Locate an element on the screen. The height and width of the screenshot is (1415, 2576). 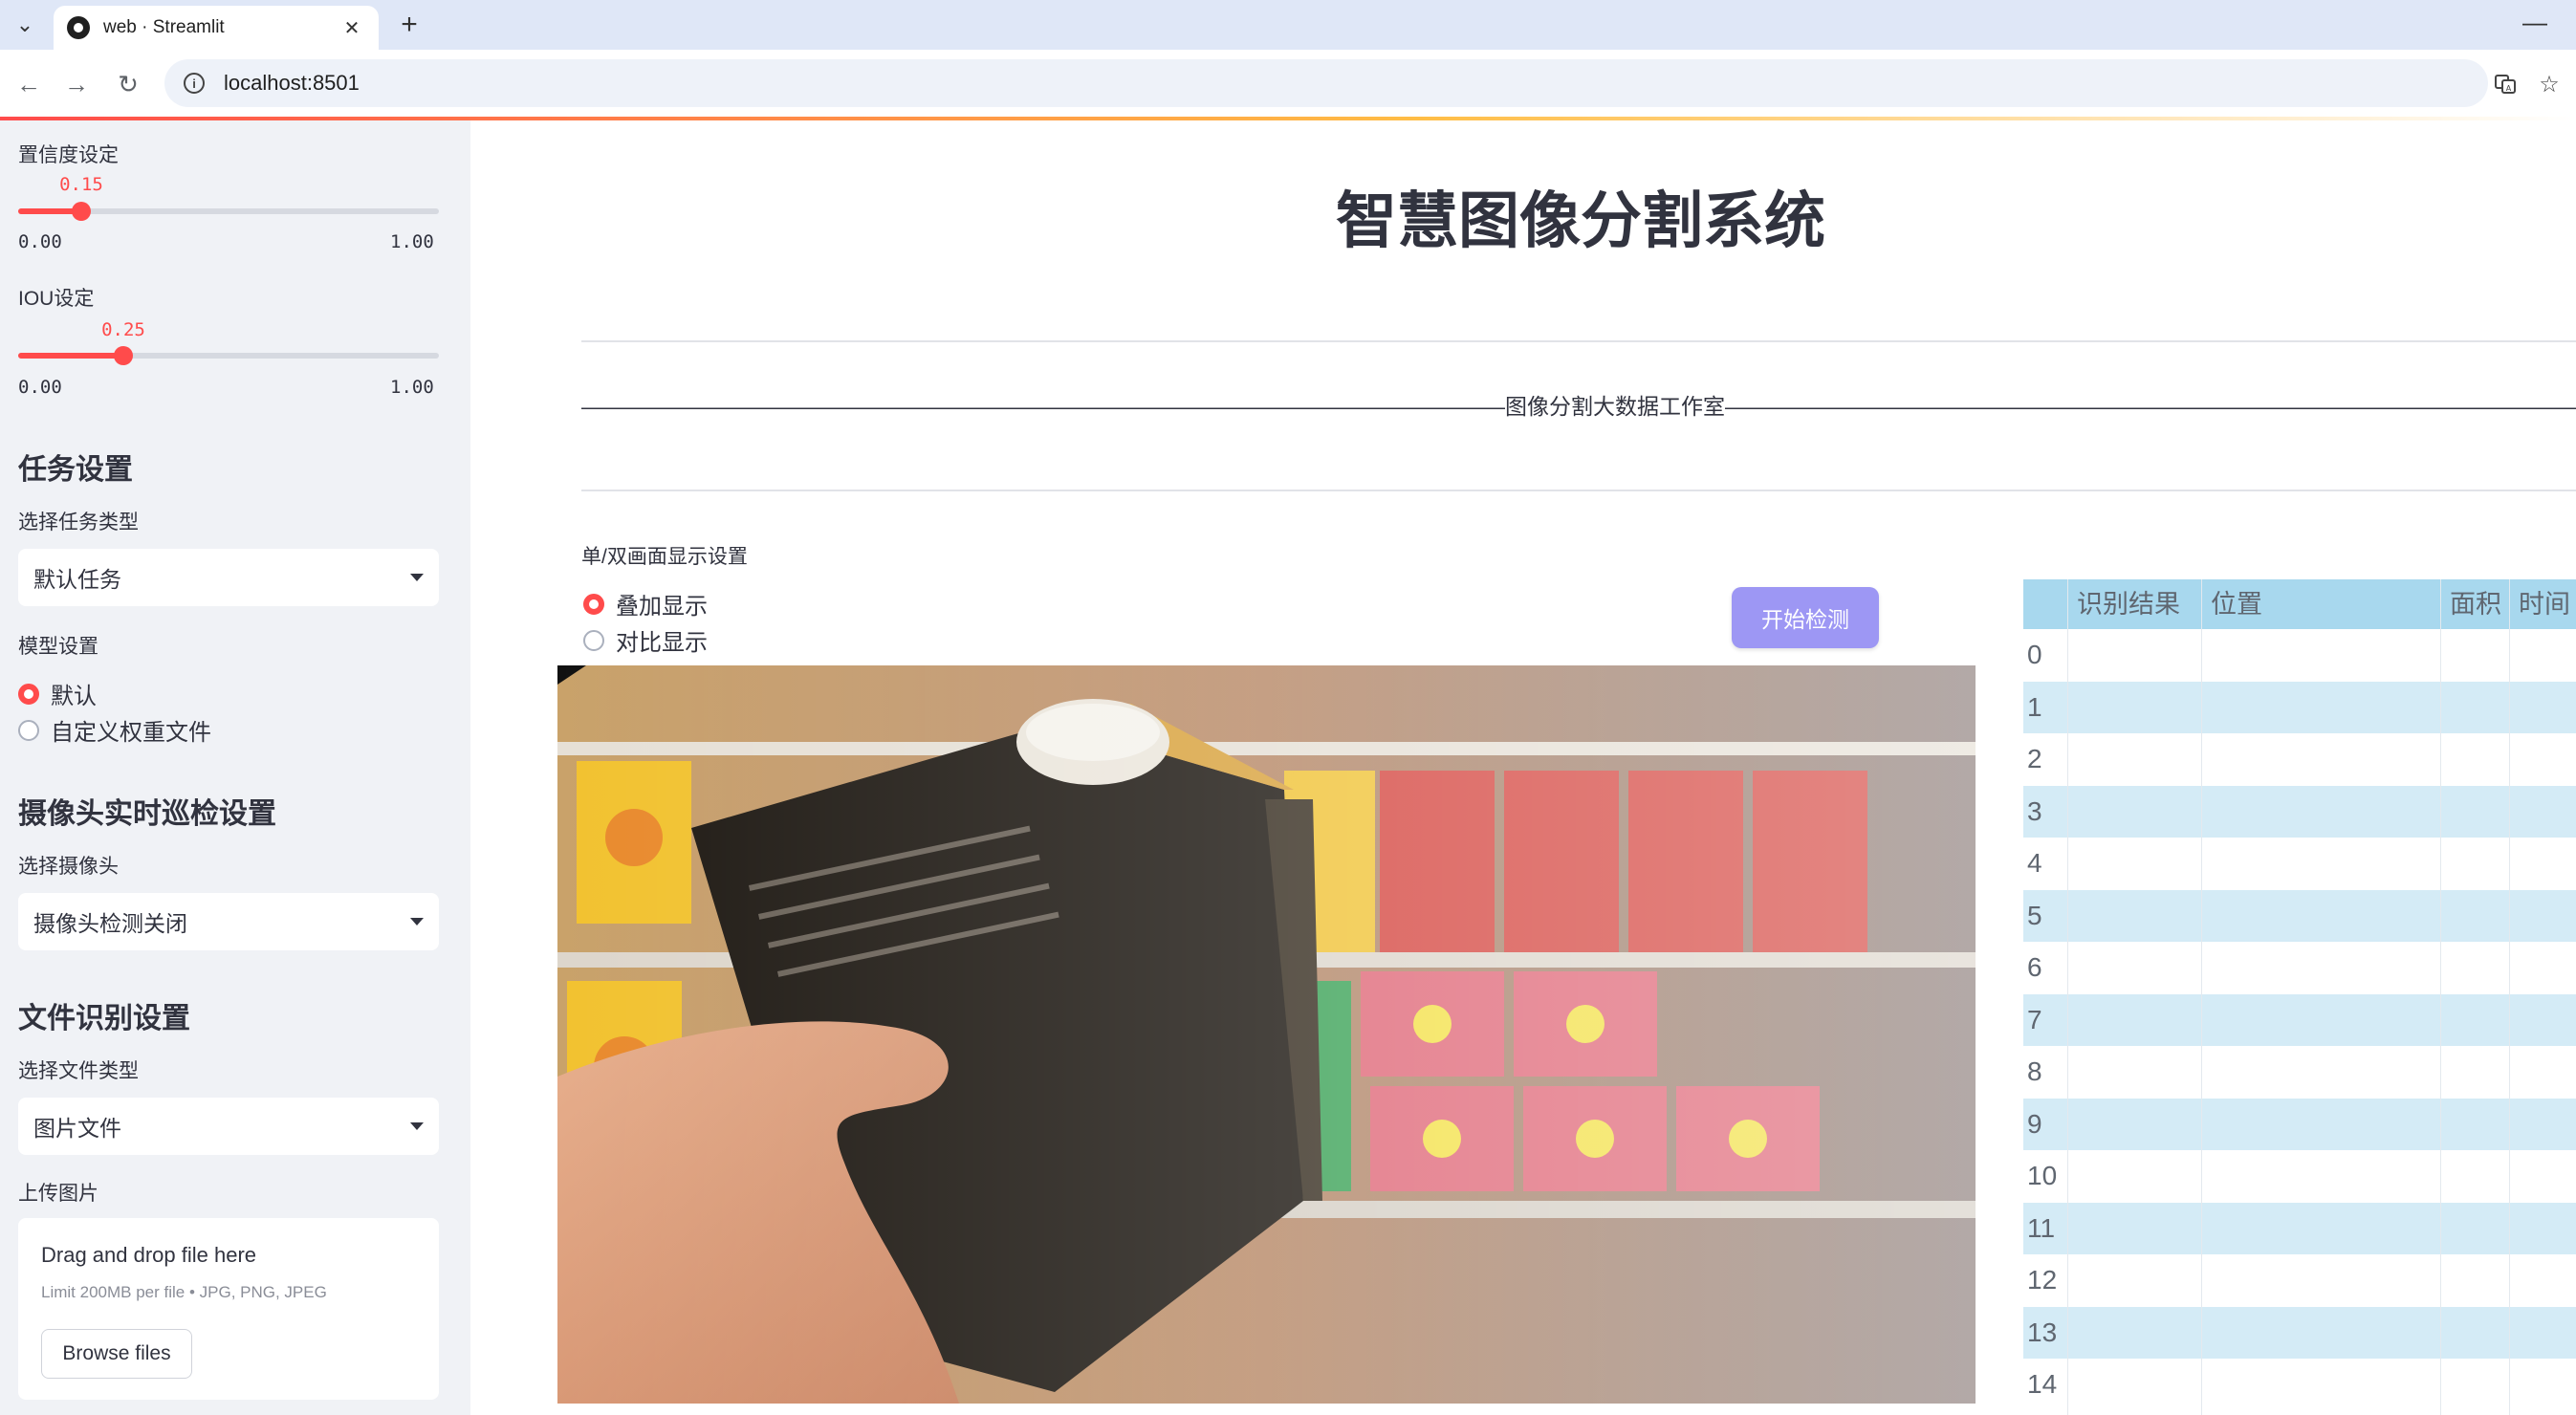
table-row: 11 is located at coordinates (2299, 1228).